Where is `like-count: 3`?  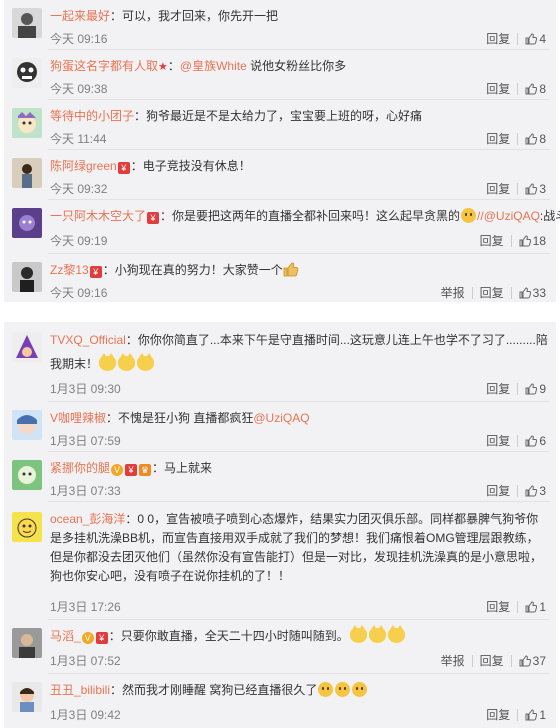 like-count: 3 is located at coordinates (542, 490).